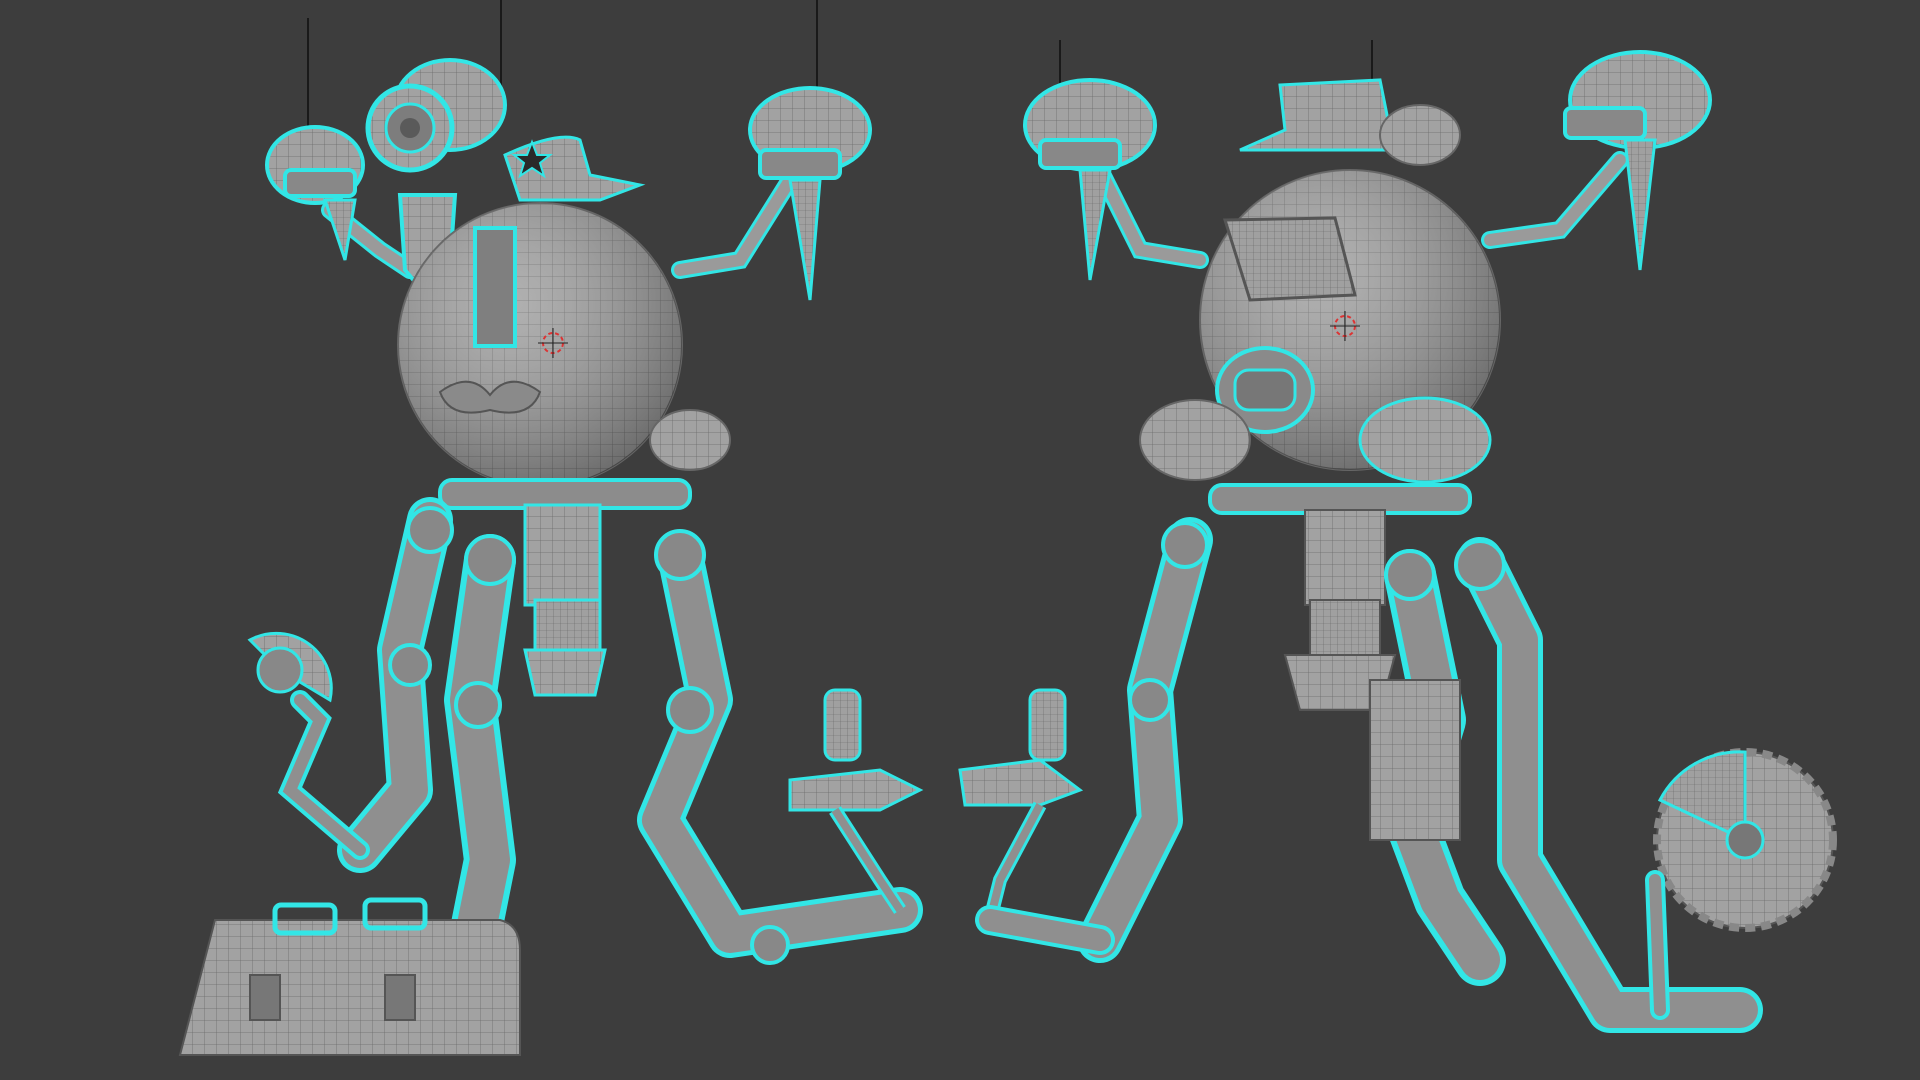 Image resolution: width=1920 pixels, height=1080 pixels. Describe the element at coordinates (315, 193) in the screenshot. I see `eye-pod-left` at that location.